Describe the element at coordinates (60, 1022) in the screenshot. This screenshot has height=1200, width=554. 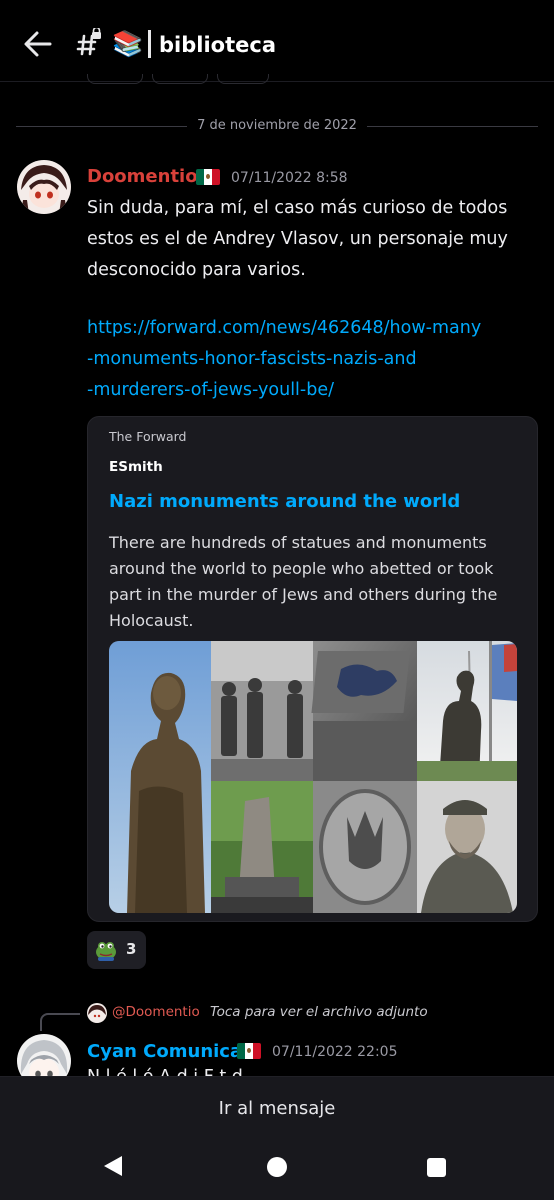
I see `reply-connector` at that location.